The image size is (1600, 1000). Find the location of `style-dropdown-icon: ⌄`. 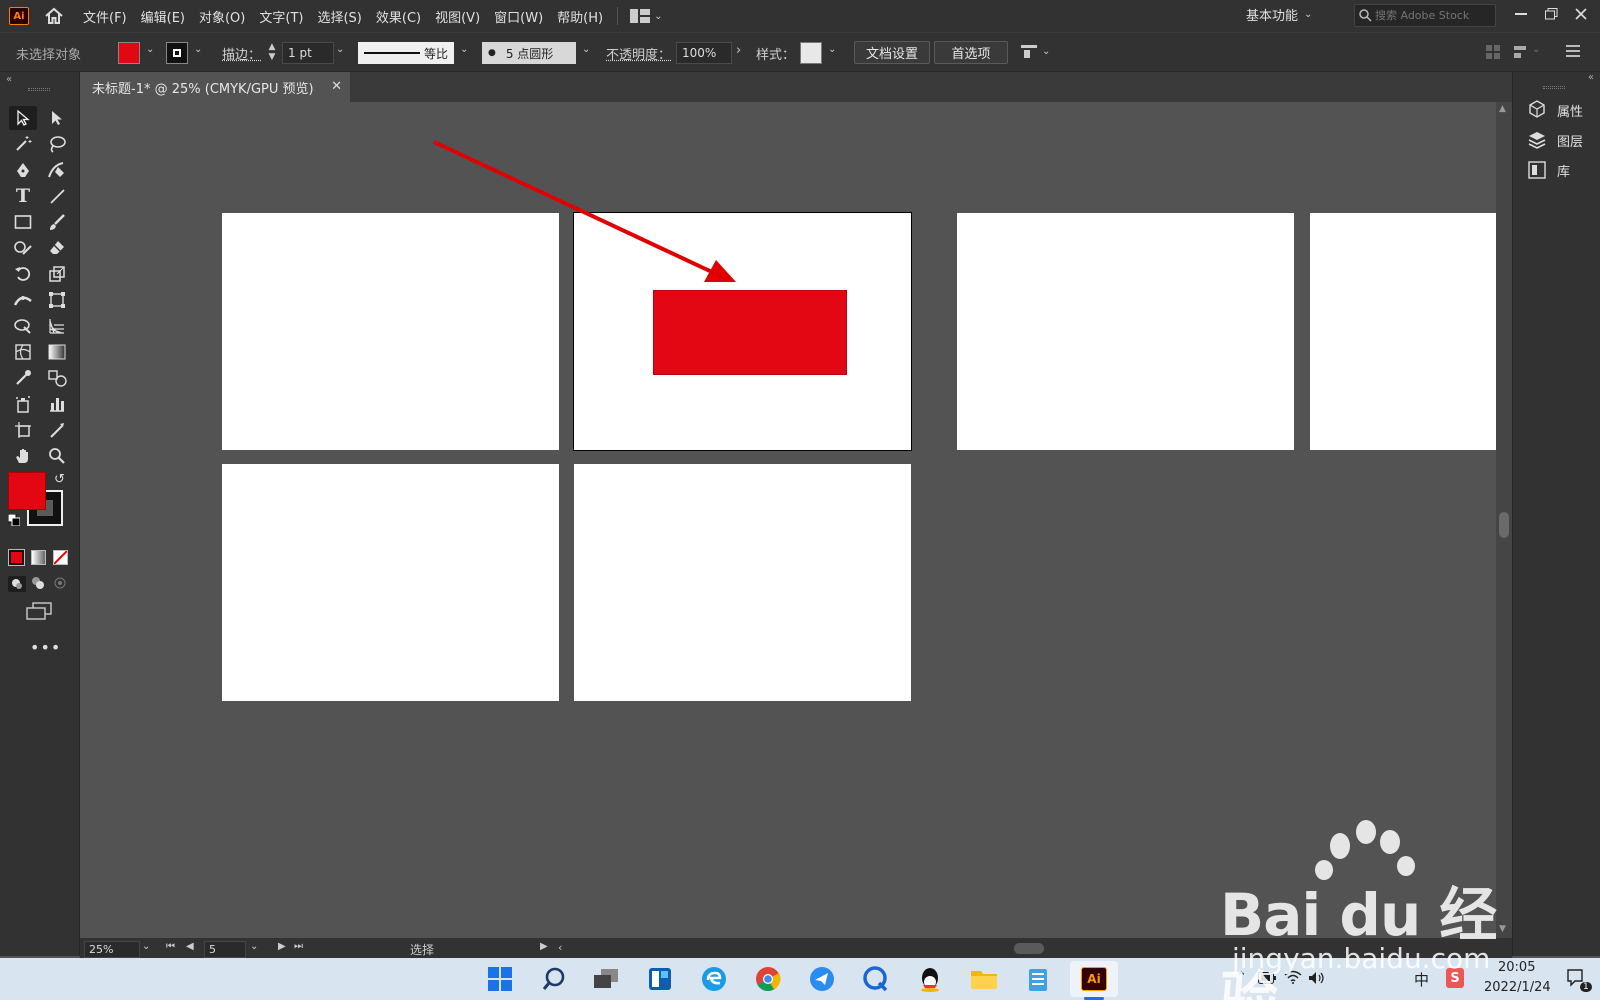

style-dropdown-icon: ⌄ is located at coordinates (832, 49).